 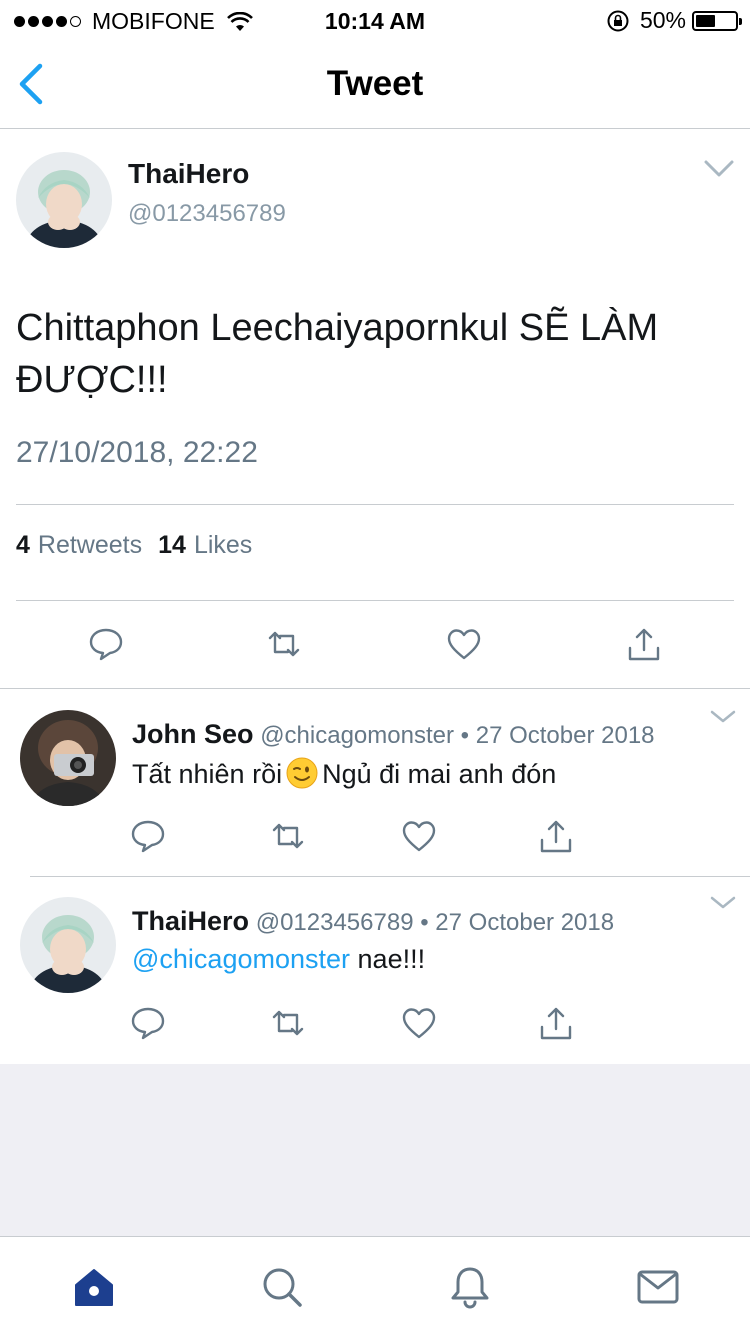 What do you see at coordinates (439, 774) in the screenshot?
I see `reply-text-end: Ngủ đi mai anh đón` at bounding box center [439, 774].